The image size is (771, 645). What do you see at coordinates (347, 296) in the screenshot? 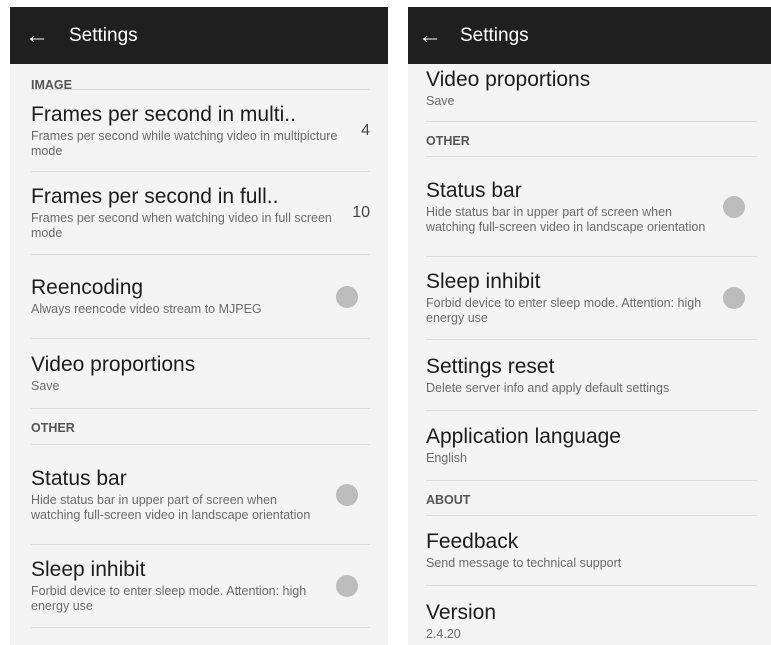
I see `reencoding-toggle` at bounding box center [347, 296].